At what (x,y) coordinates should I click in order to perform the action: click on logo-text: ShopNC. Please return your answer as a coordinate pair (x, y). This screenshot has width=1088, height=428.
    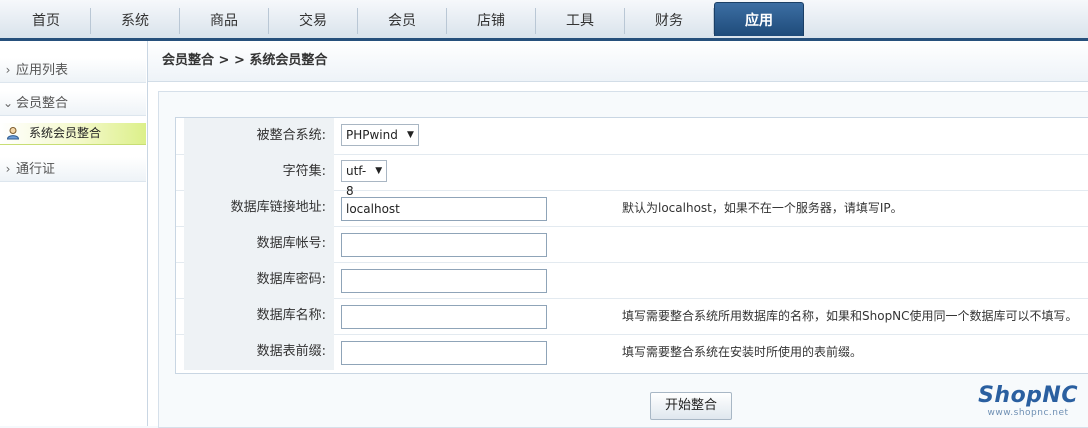
    Looking at the image, I should click on (1028, 395).